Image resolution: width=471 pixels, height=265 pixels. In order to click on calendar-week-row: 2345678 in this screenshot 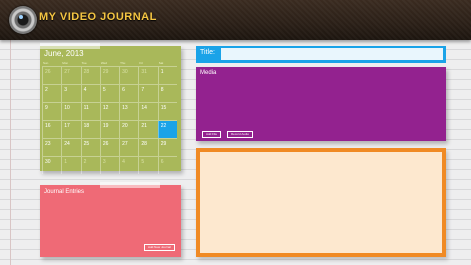, I will do `click(109, 93)`.